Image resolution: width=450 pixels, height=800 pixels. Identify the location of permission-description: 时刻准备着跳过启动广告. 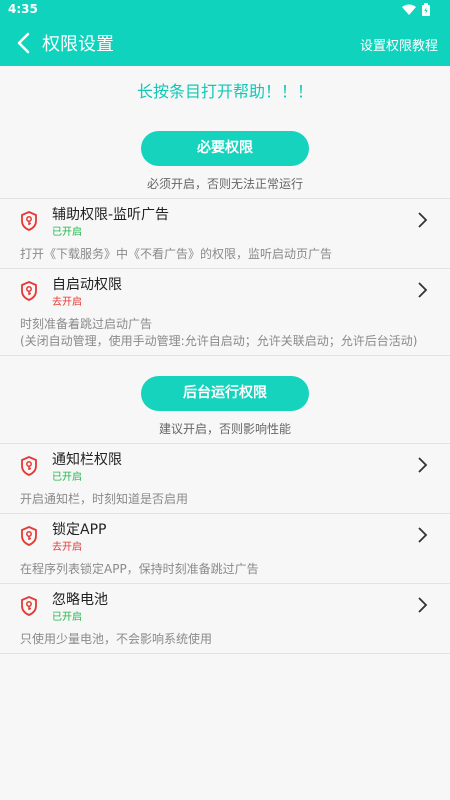
(86, 324).